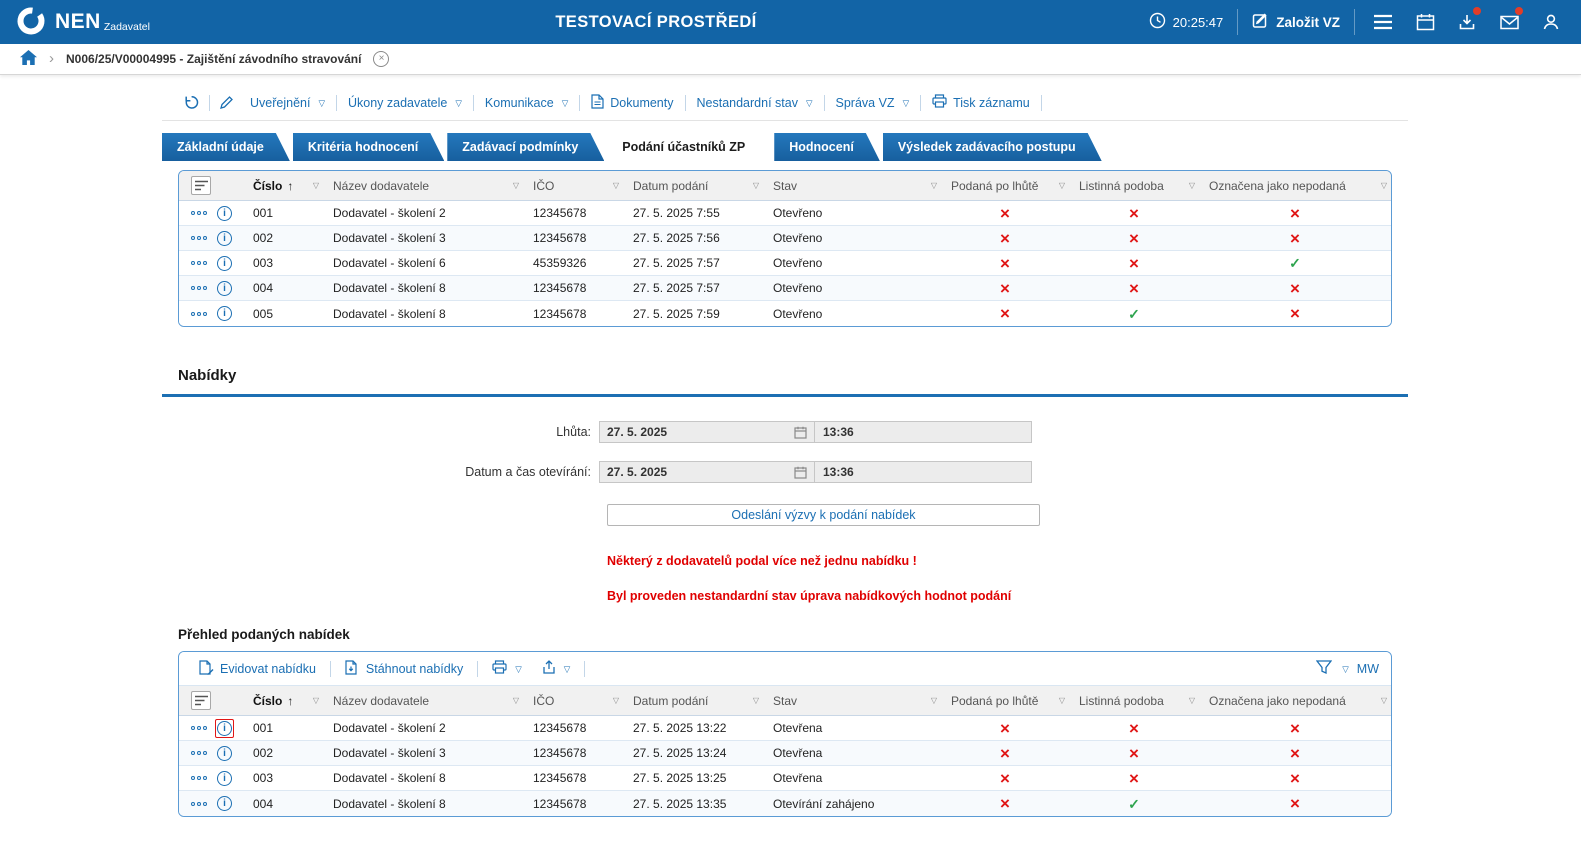  What do you see at coordinates (525, 147) in the screenshot?
I see `tab-zadavaci-podminky: Zadávací podmínky` at bounding box center [525, 147].